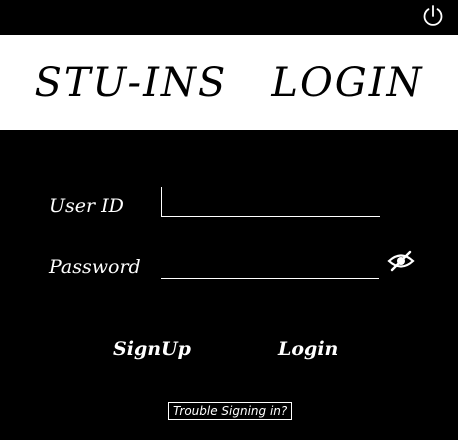  I want to click on power-button, so click(433, 16).